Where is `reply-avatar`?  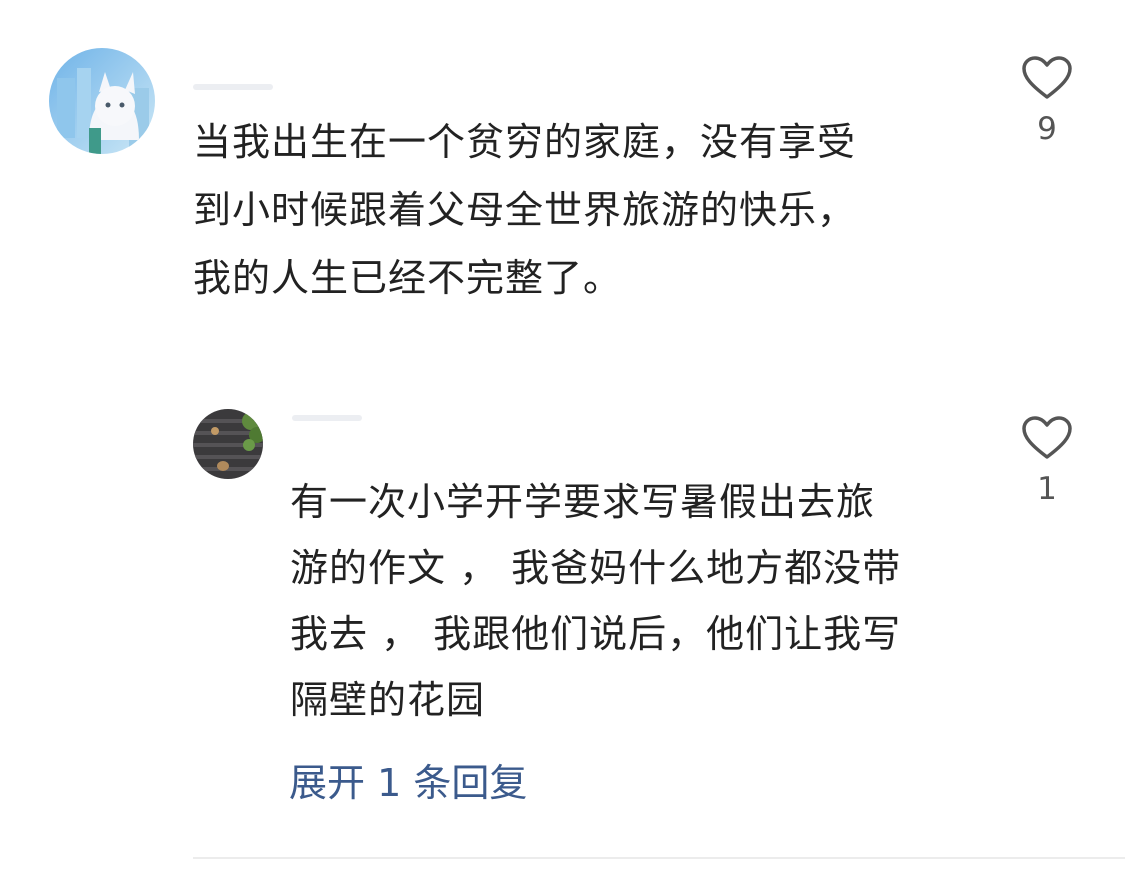 reply-avatar is located at coordinates (228, 444).